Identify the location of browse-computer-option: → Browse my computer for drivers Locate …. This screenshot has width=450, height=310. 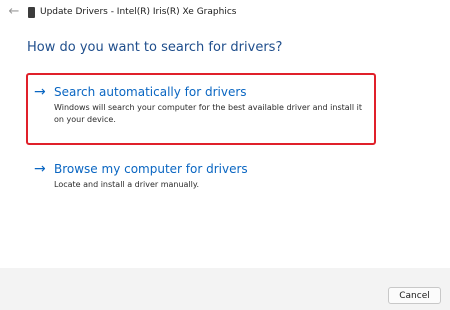
(199, 177).